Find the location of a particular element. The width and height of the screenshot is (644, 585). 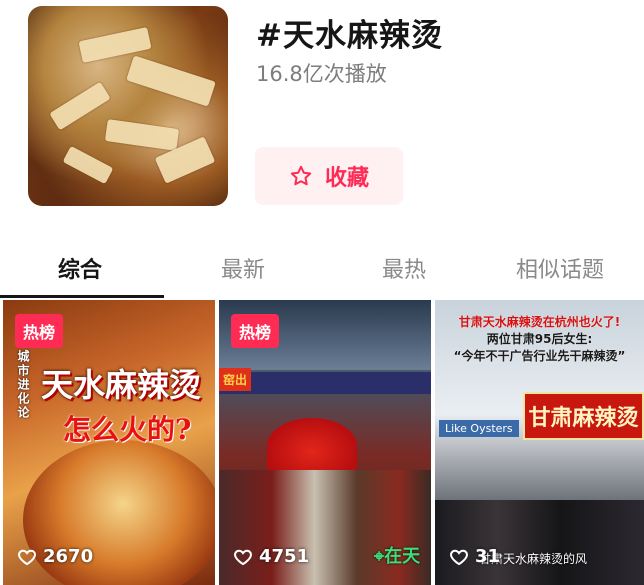

store-label: Like Oysters is located at coordinates (479, 428).